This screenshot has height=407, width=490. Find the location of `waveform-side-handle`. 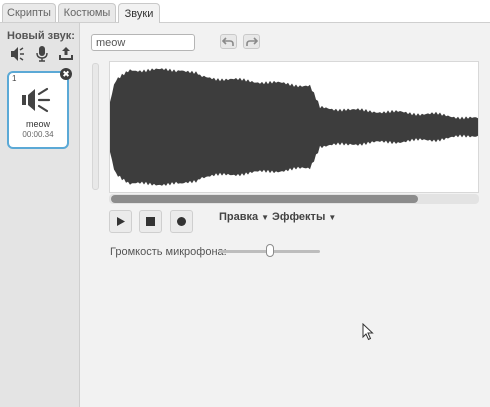

waveform-side-handle is located at coordinates (95, 126).